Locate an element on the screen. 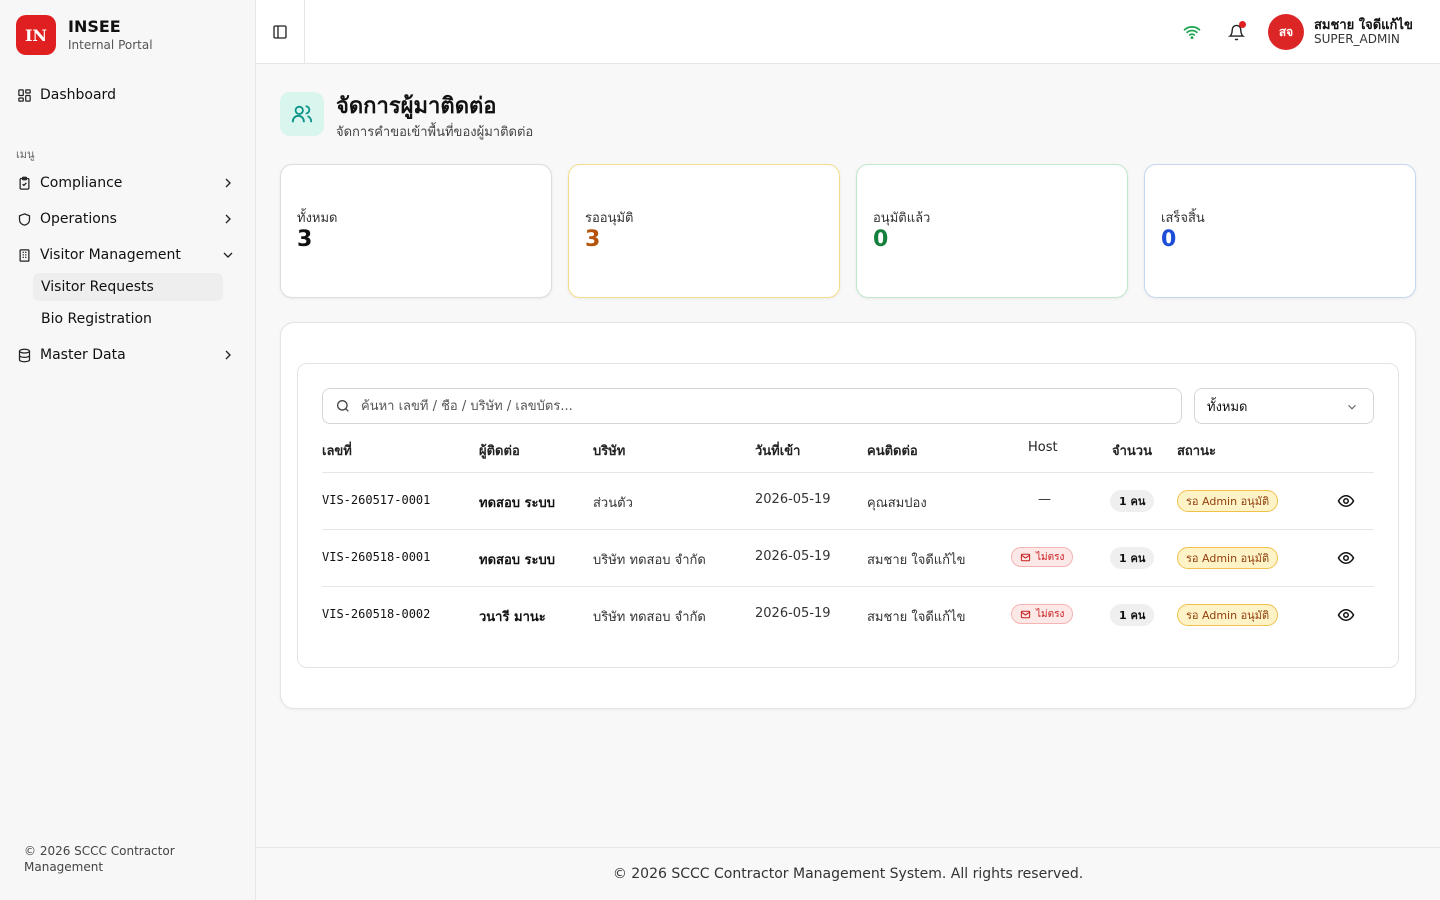  host-status: — is located at coordinates (1044, 499).